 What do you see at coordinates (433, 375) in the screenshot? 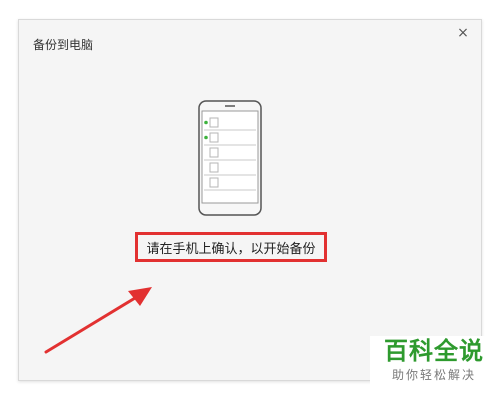
I see `watermark-subtitle: 助你轻松解决` at bounding box center [433, 375].